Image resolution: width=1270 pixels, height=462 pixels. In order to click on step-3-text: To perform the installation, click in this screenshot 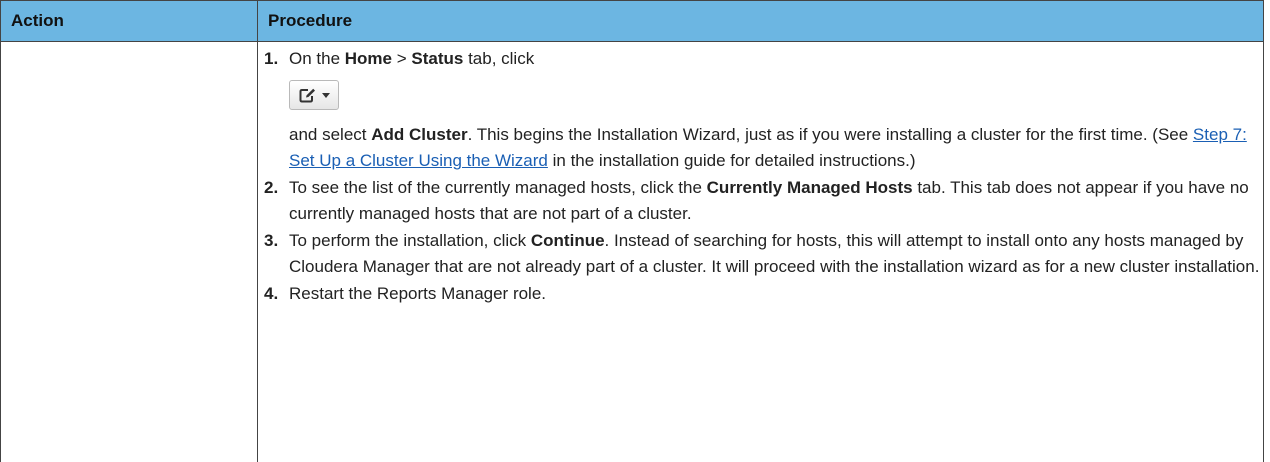, I will do `click(410, 240)`.